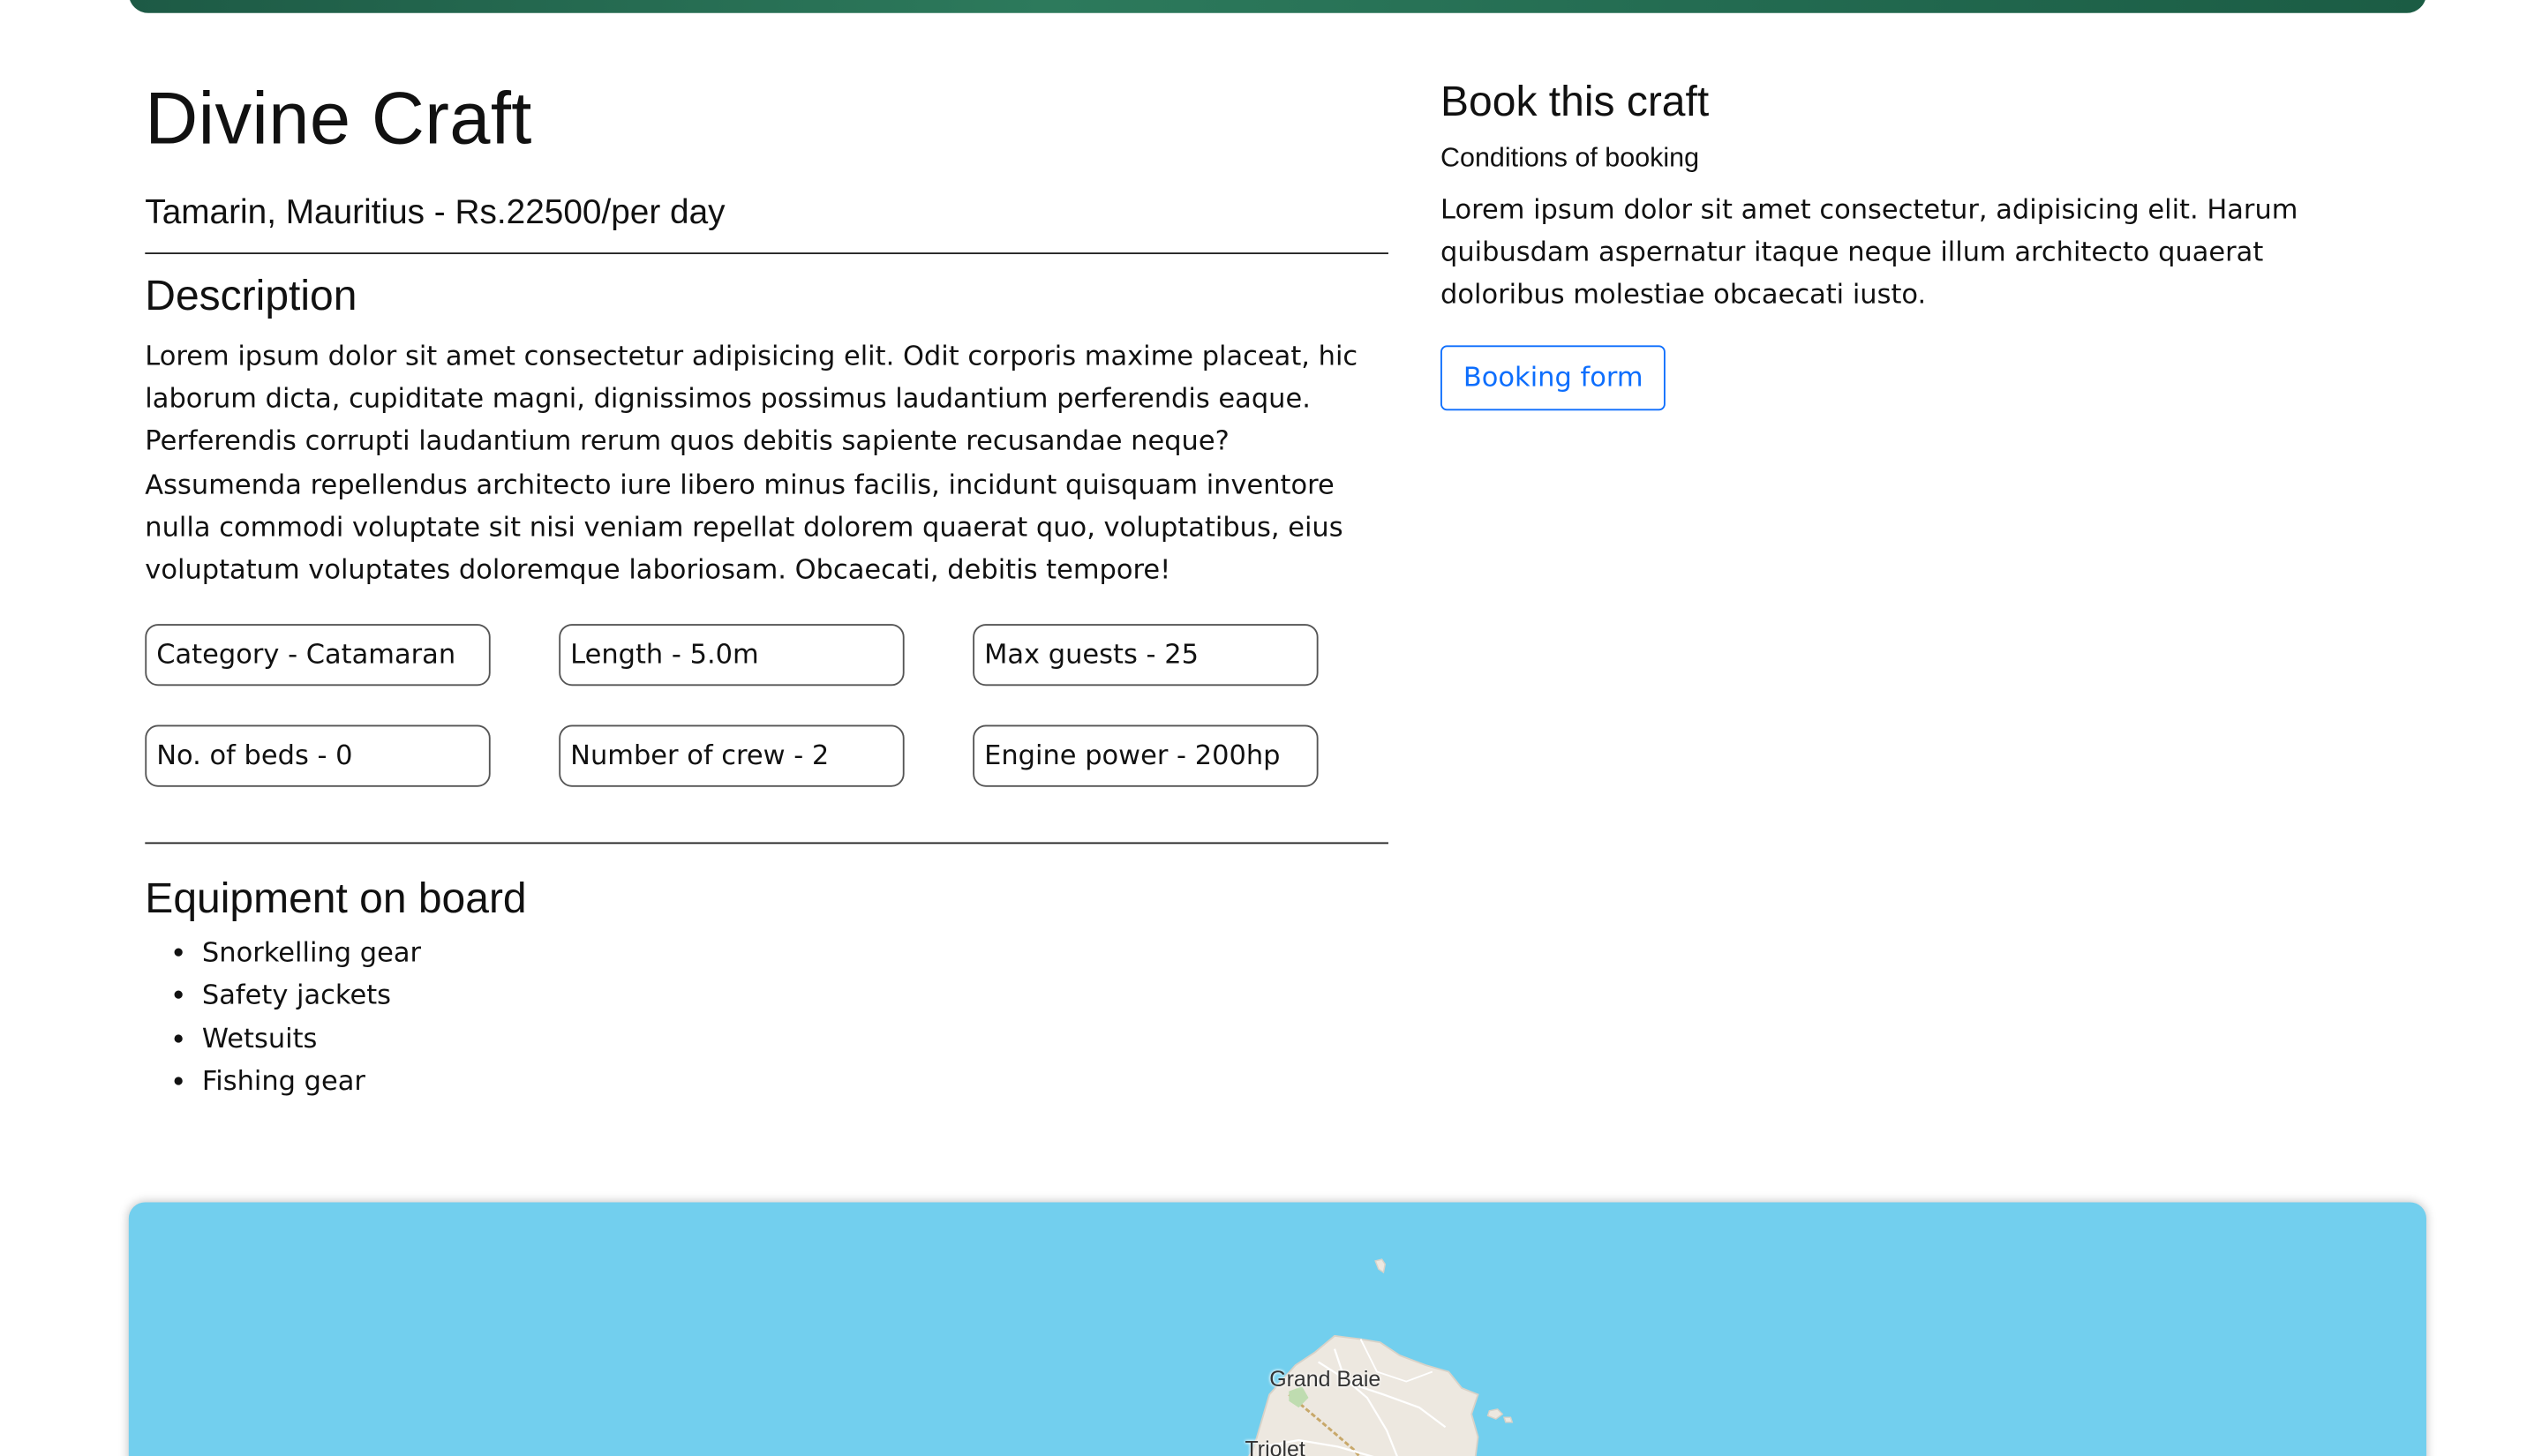 The width and height of the screenshot is (2542, 1456). What do you see at coordinates (1575, 101) in the screenshot?
I see `booking-heading: Book this craft` at bounding box center [1575, 101].